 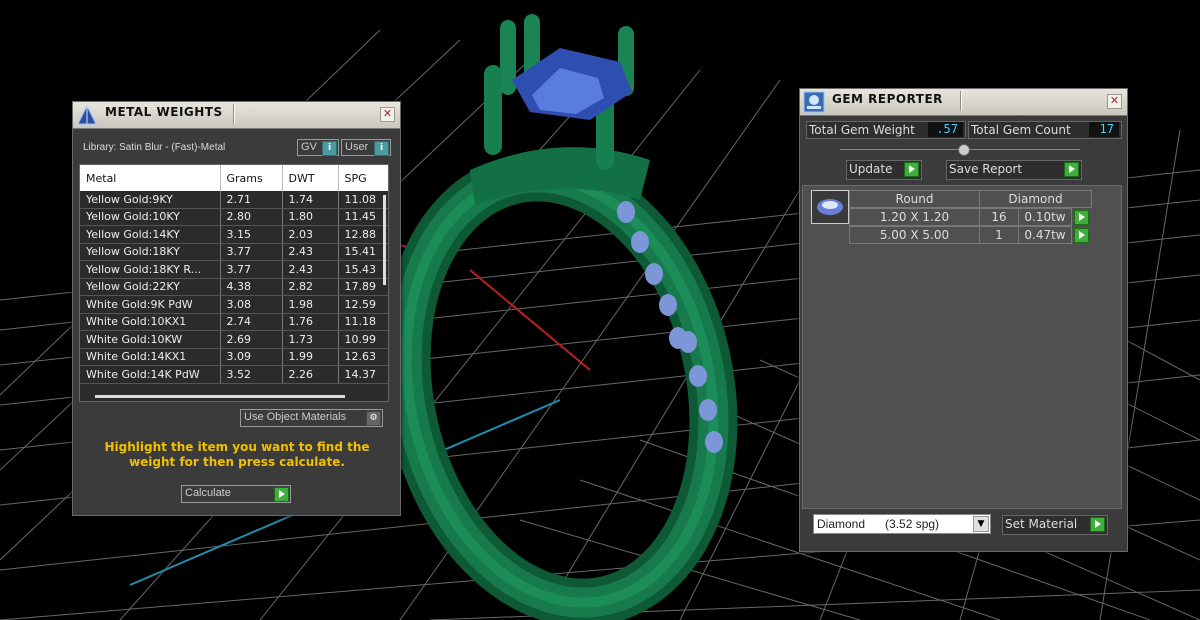 What do you see at coordinates (251, 200) in the screenshot?
I see `table-cell: 2.71` at bounding box center [251, 200].